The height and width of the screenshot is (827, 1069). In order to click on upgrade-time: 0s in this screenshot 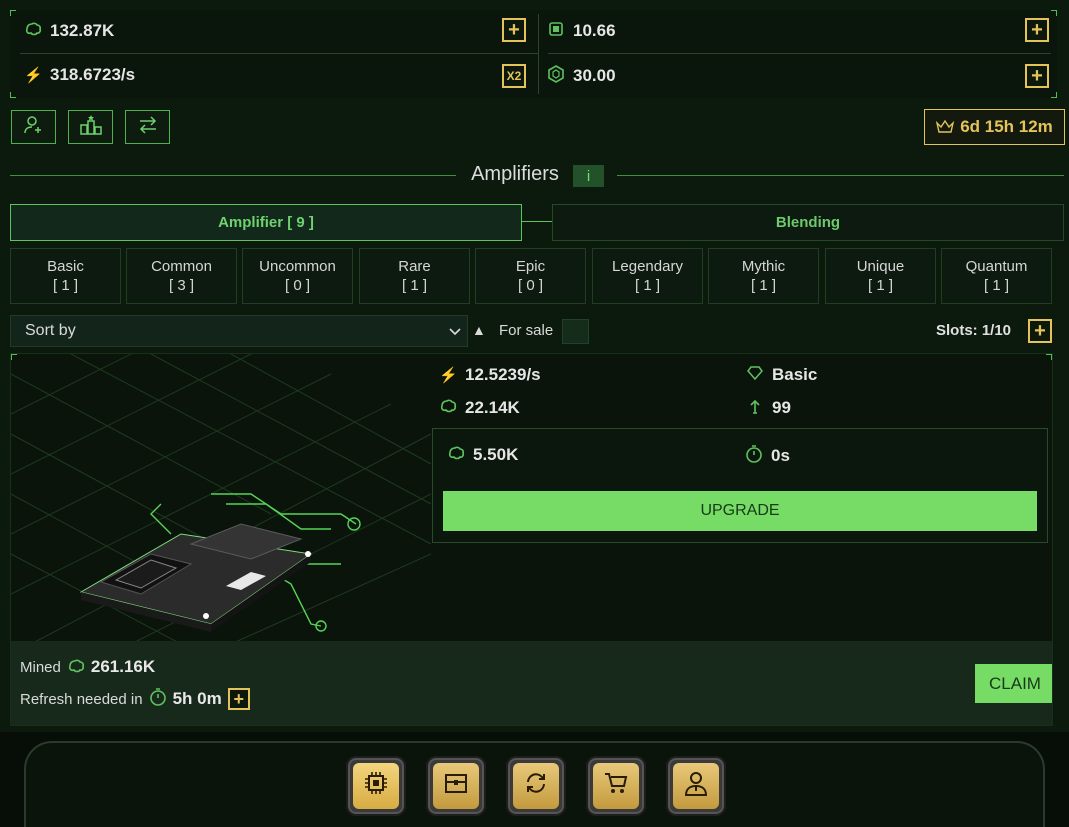, I will do `click(767, 456)`.